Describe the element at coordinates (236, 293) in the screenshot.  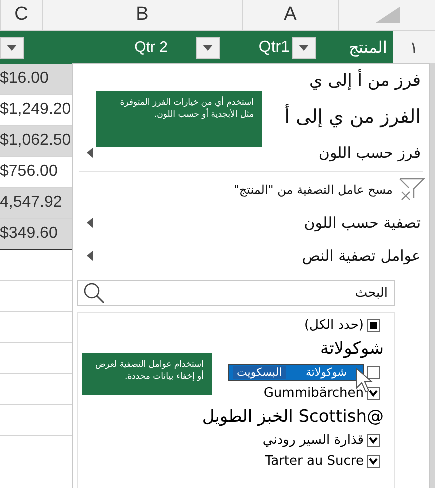
I see `search-field: البحث` at that location.